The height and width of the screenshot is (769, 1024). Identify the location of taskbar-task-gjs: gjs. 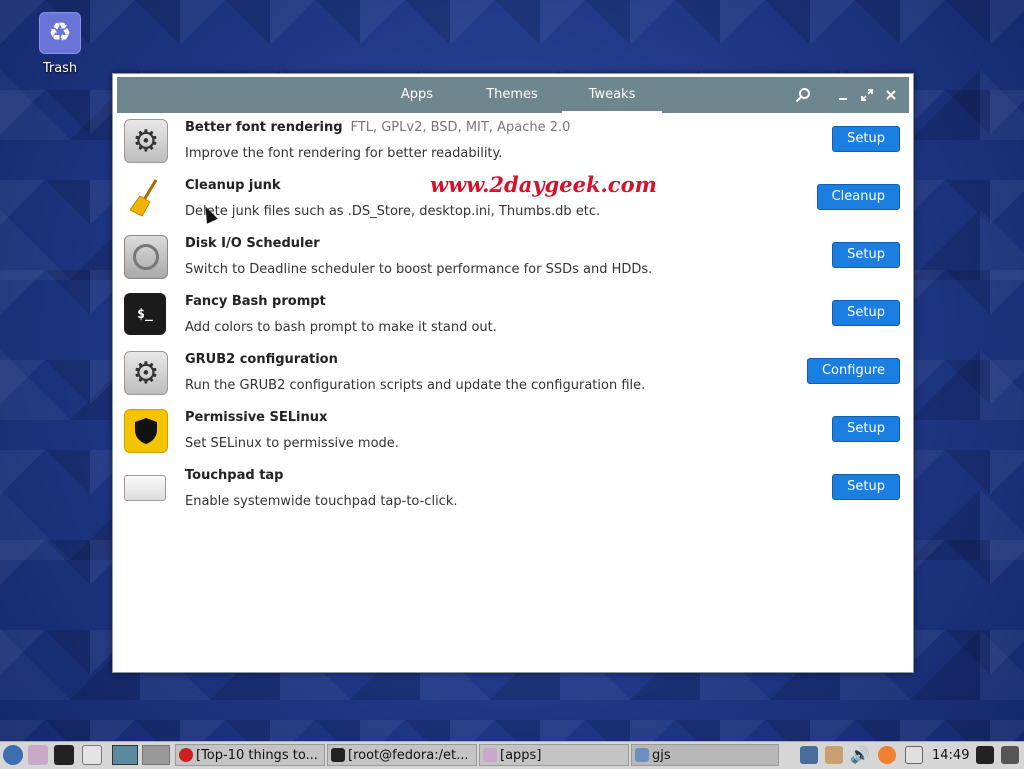
(705, 755).